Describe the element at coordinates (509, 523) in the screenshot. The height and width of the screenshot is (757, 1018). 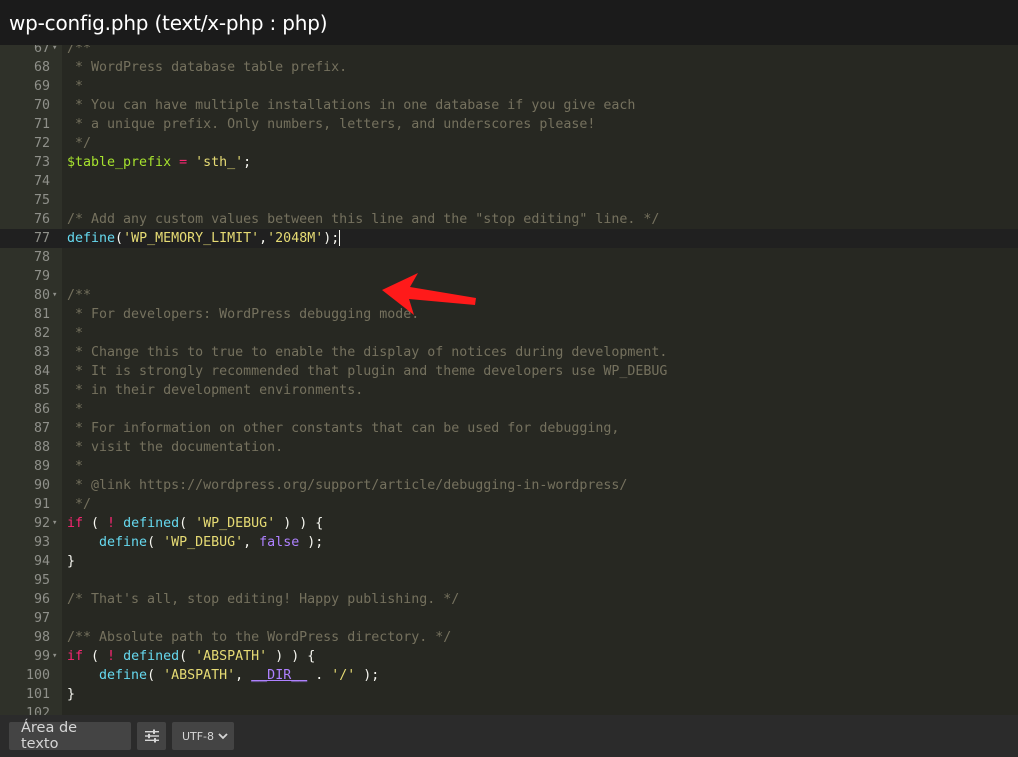
I see `code-line: 92 ▾ if ( ! defined( 'WP_DEBUG' ) ) {` at that location.